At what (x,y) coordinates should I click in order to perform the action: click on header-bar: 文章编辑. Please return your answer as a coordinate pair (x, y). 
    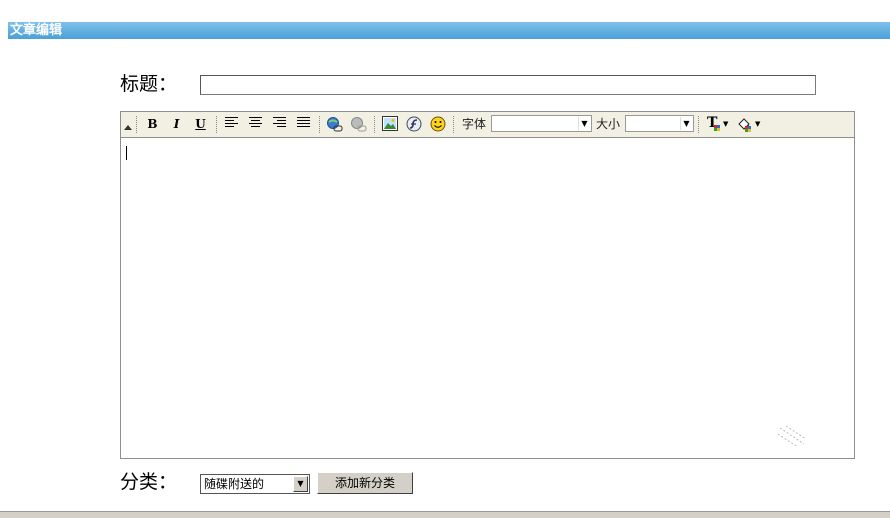
    Looking at the image, I should click on (449, 30).